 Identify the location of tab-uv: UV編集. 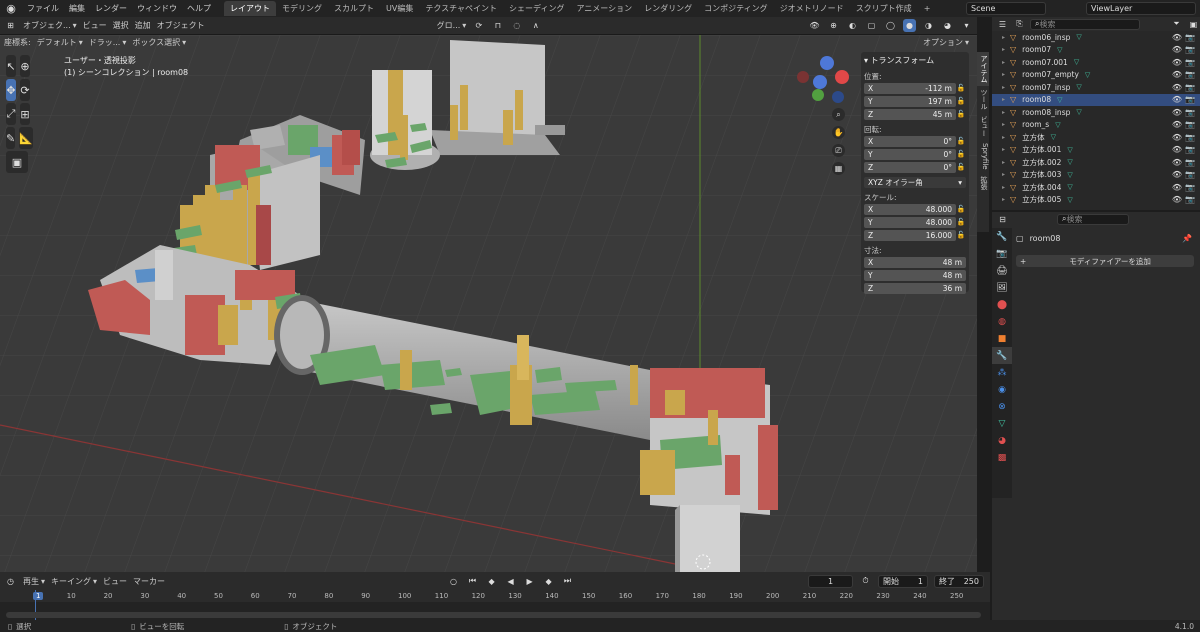
(399, 8).